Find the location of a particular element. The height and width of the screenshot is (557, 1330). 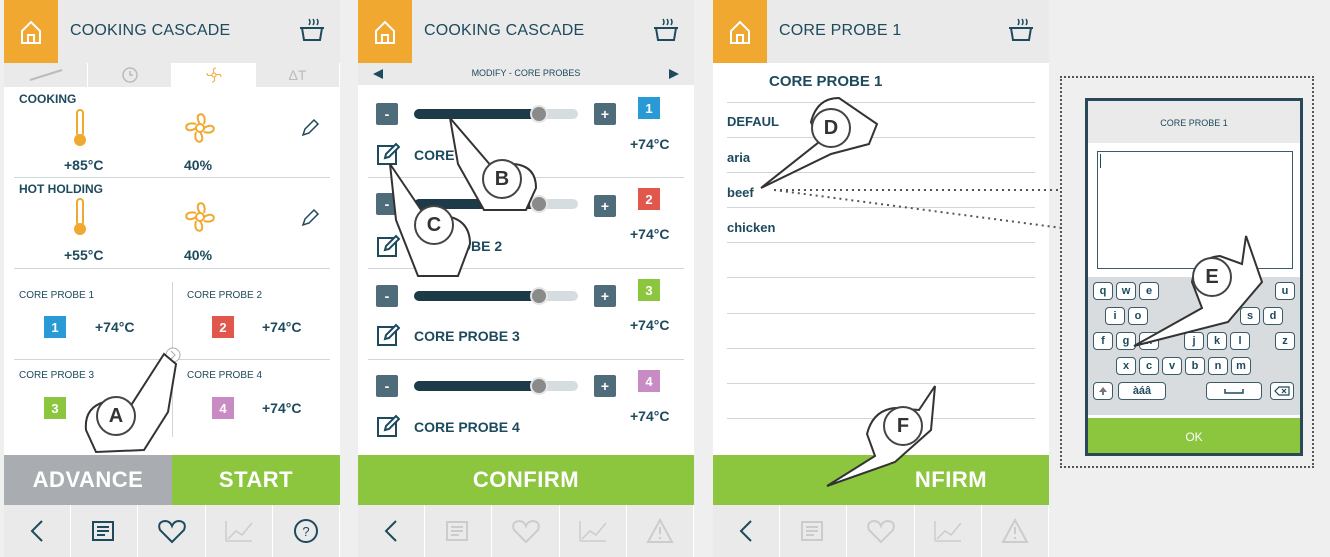

backspace-key is located at coordinates (1282, 391).